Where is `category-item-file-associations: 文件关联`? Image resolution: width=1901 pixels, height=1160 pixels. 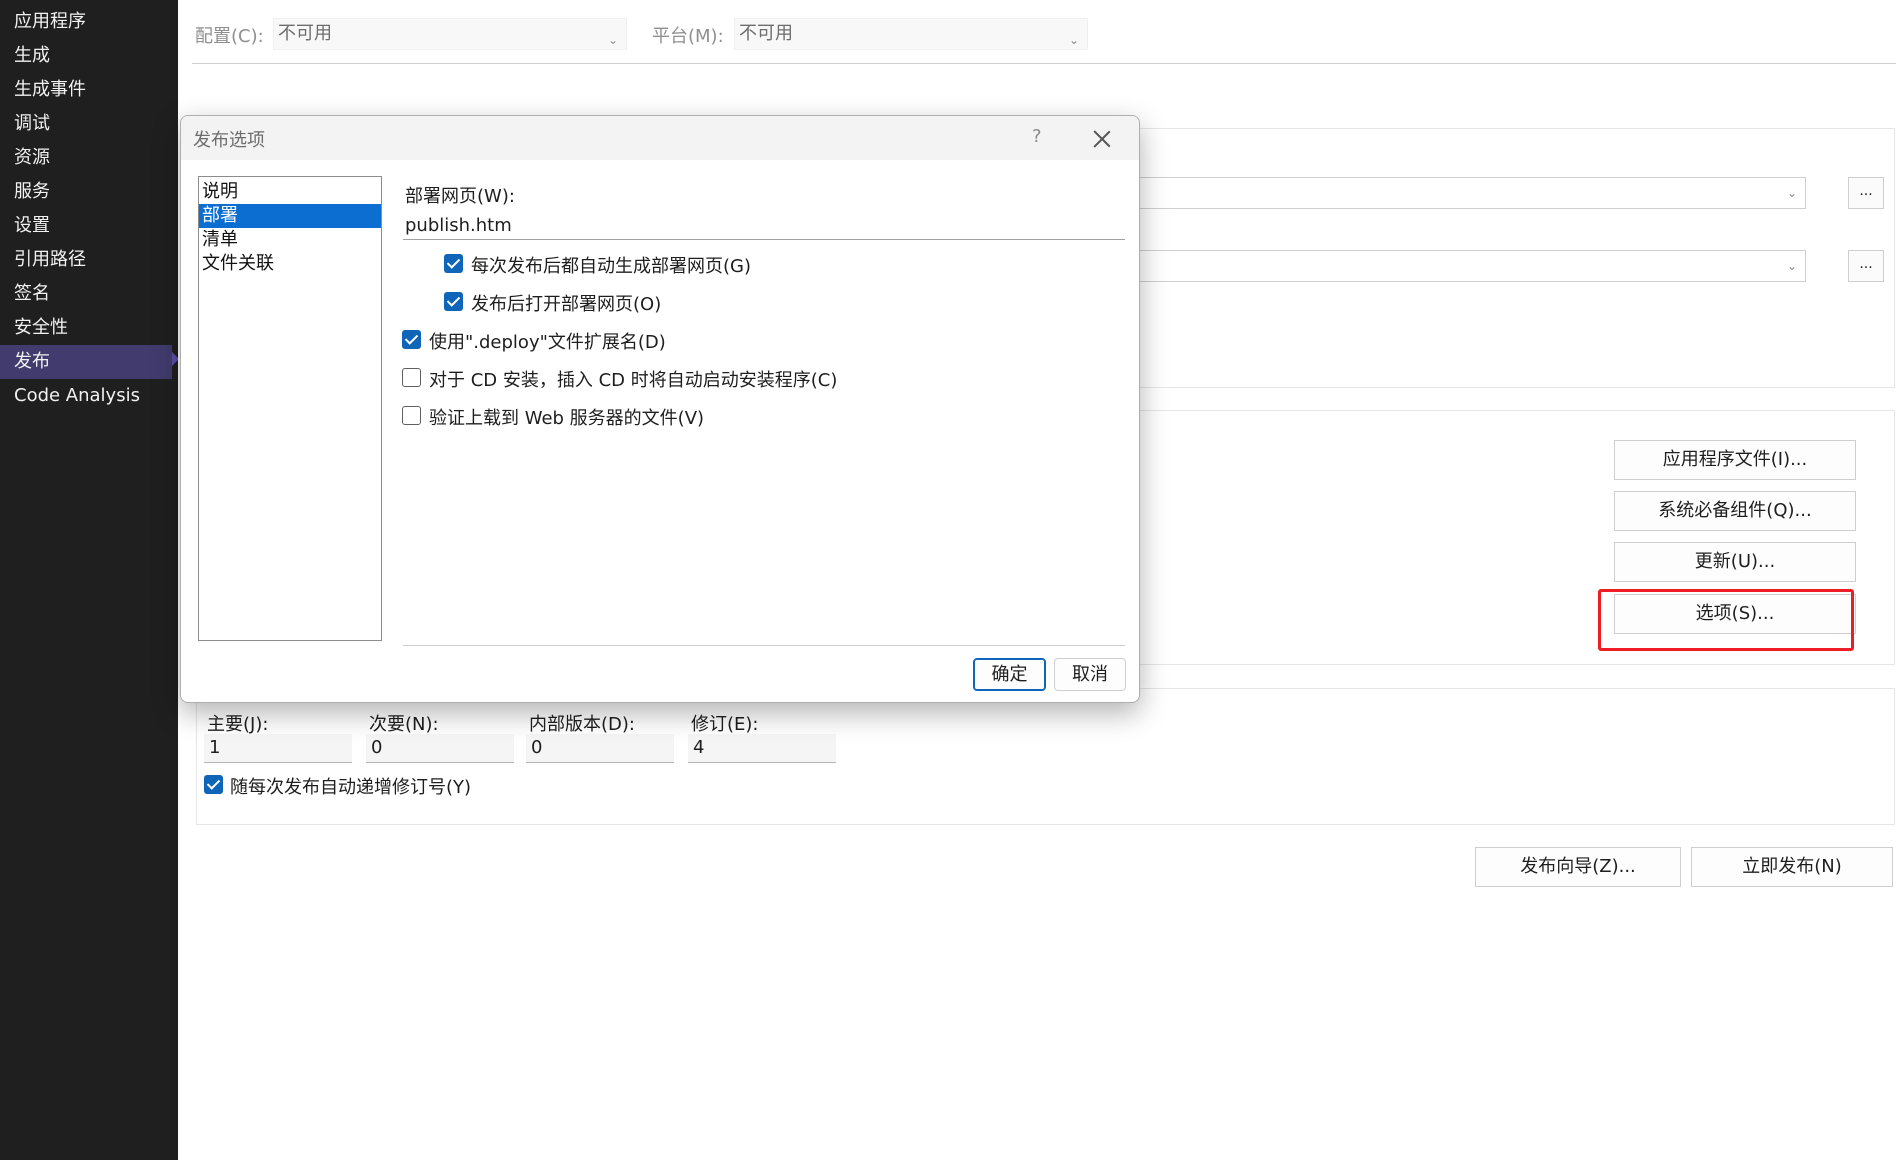
category-item-file-associations: 文件关联 is located at coordinates (290, 264).